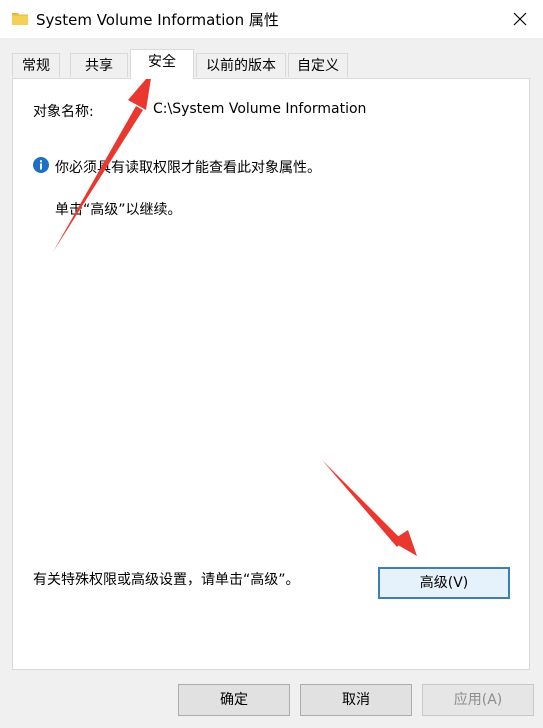 The height and width of the screenshot is (728, 543). I want to click on tab-previous-versions: 以前的版本, so click(241, 65).